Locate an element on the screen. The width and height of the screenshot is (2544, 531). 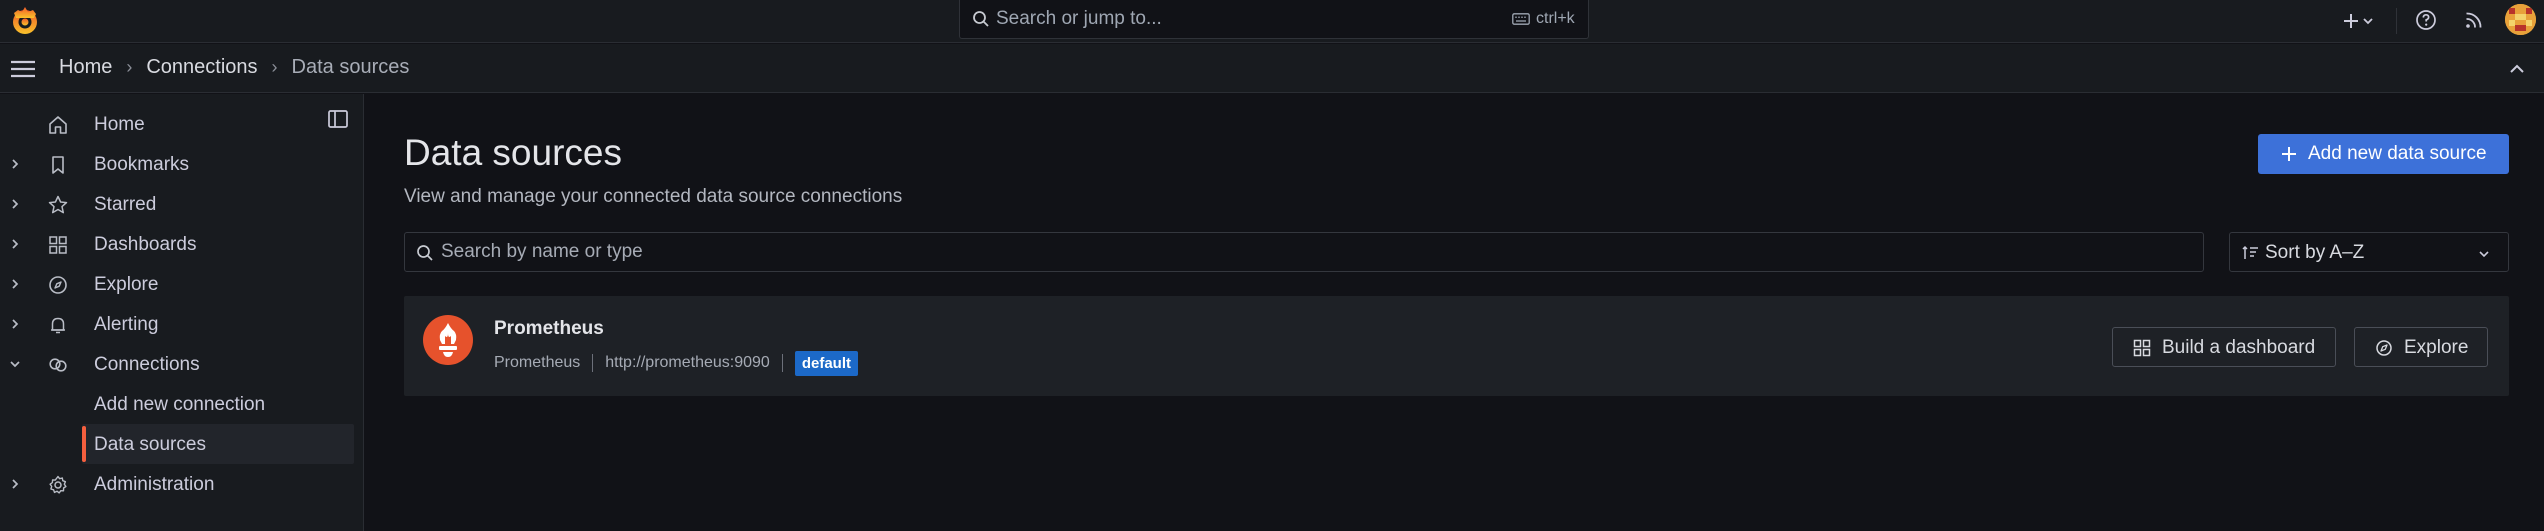
sidebar-item-dashboards: Dashboards is located at coordinates (182, 244).